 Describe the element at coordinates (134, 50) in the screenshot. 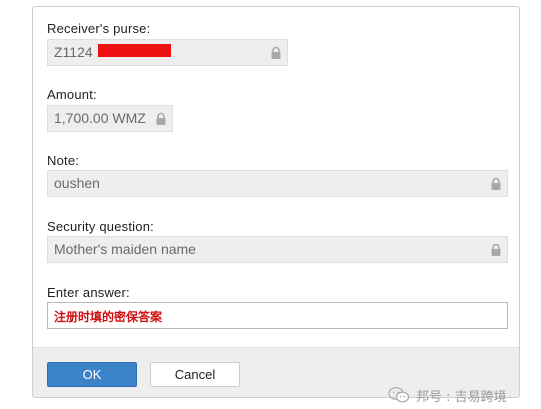

I see `redaction-bar` at that location.